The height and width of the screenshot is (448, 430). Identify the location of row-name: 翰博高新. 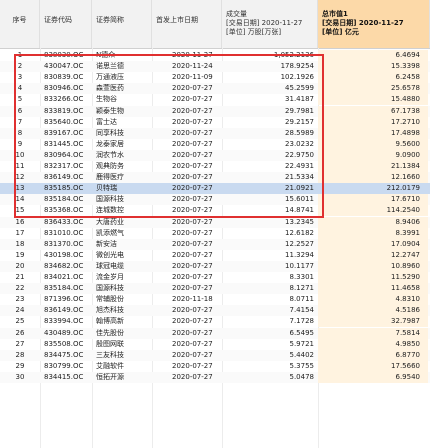
(110, 321).